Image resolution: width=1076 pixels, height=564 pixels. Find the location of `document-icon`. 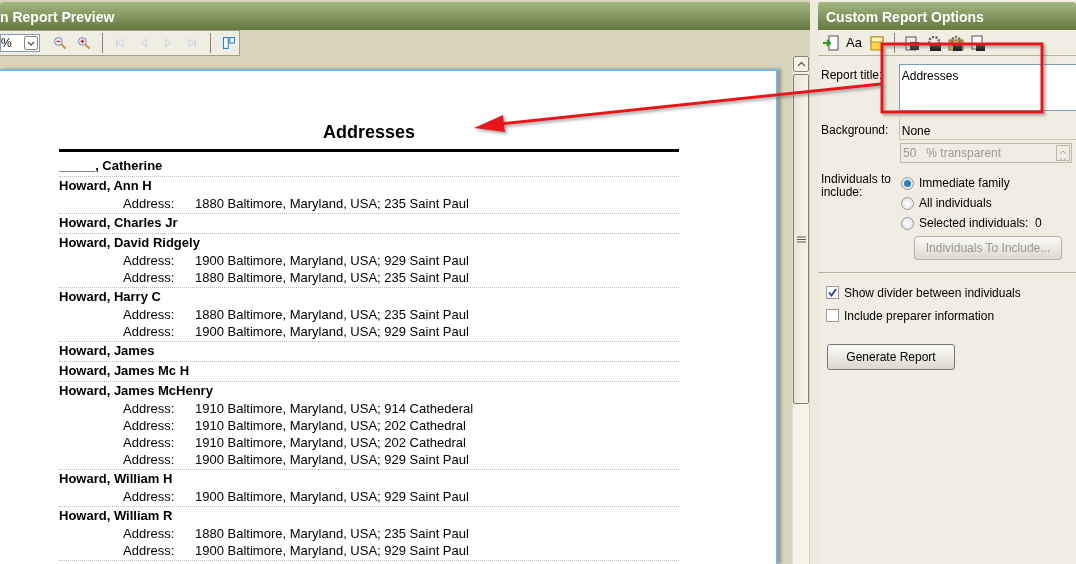

document-icon is located at coordinates (977, 42).